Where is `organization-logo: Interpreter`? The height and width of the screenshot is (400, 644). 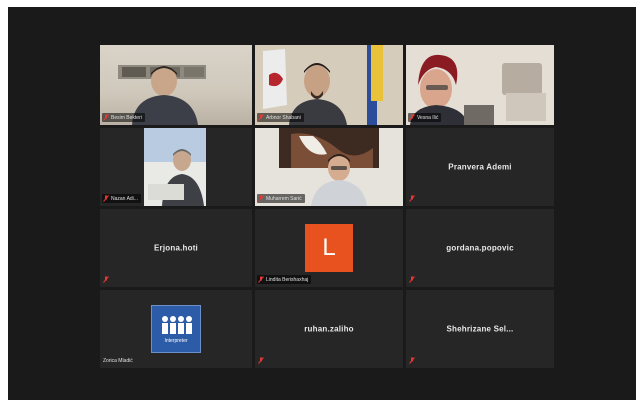 organization-logo: Interpreter is located at coordinates (176, 329).